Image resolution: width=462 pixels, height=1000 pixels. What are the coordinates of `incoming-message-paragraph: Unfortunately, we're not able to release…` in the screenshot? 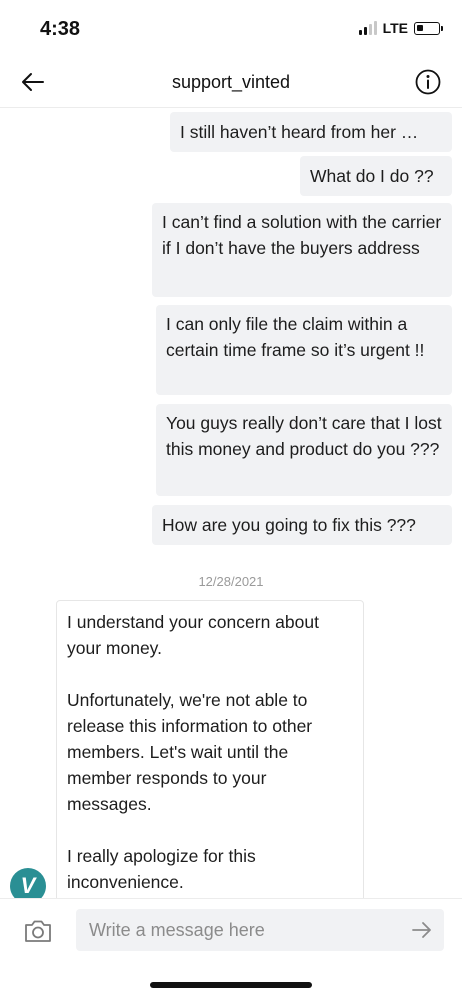 It's located at (190, 752).